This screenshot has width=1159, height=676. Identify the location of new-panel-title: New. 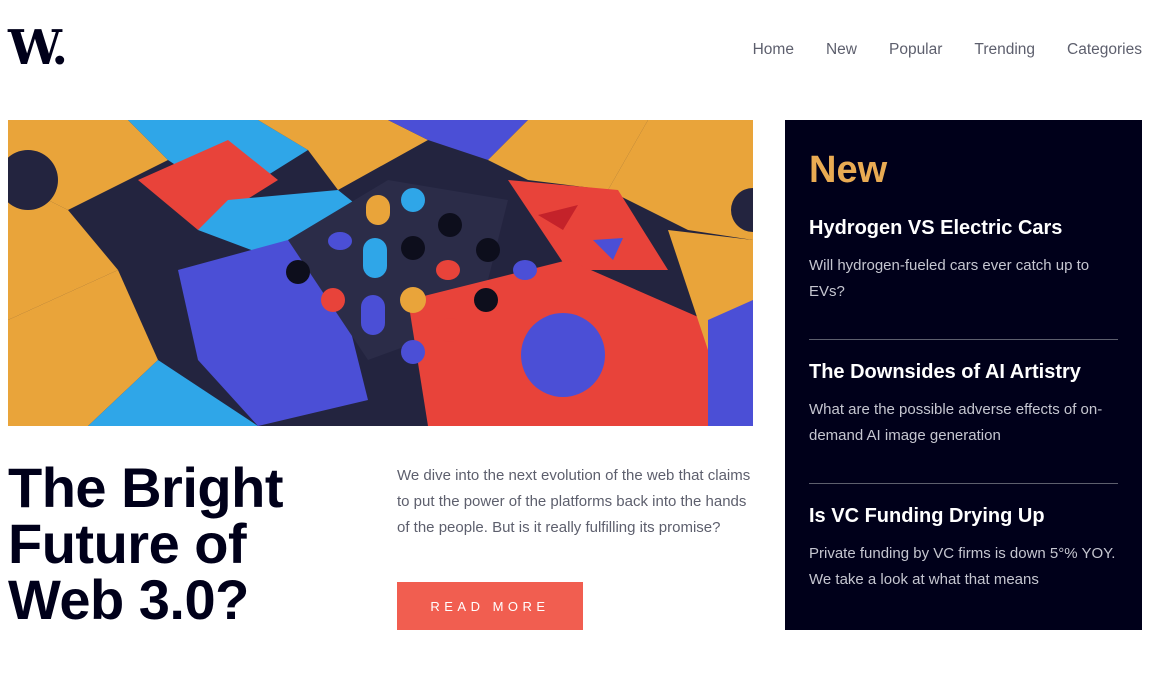
(848, 170).